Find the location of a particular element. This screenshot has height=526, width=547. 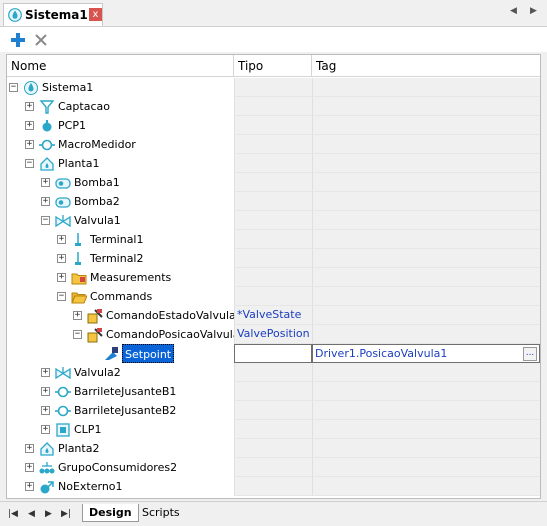

tree-row: + Bomba1 is located at coordinates (273, 182).